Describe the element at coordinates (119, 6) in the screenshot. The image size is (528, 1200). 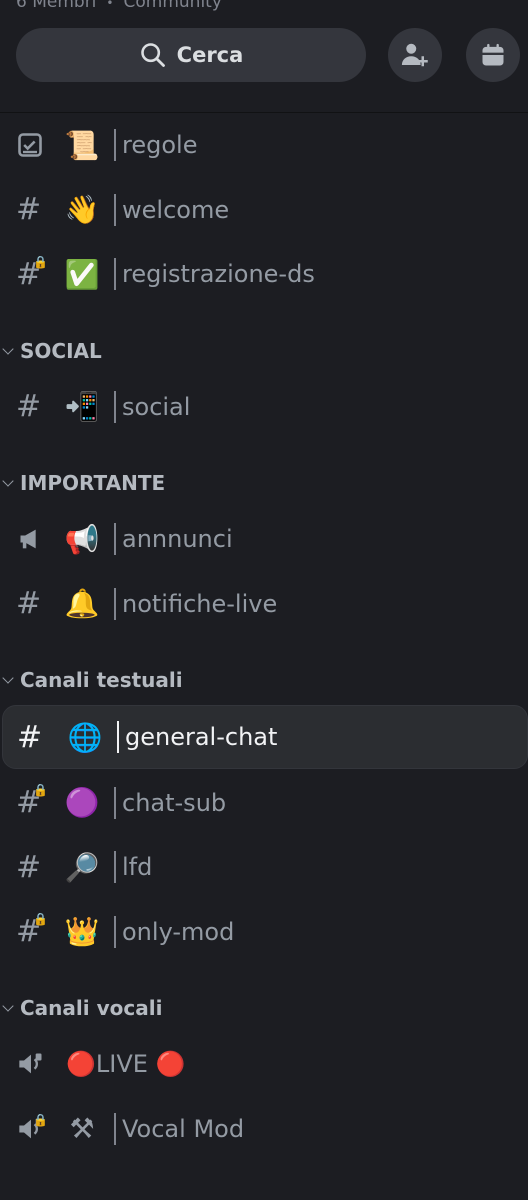
I see `server-info: 6 Membri • Community` at that location.